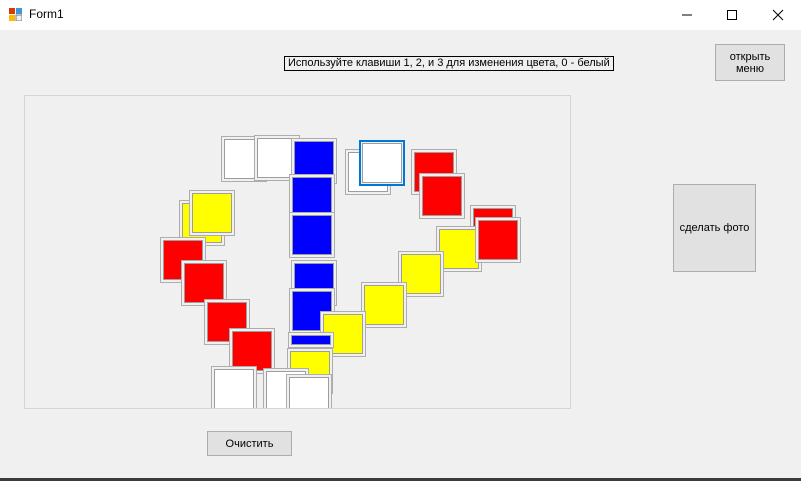 The width and height of the screenshot is (801, 481). I want to click on minimize-icon, so click(687, 15).